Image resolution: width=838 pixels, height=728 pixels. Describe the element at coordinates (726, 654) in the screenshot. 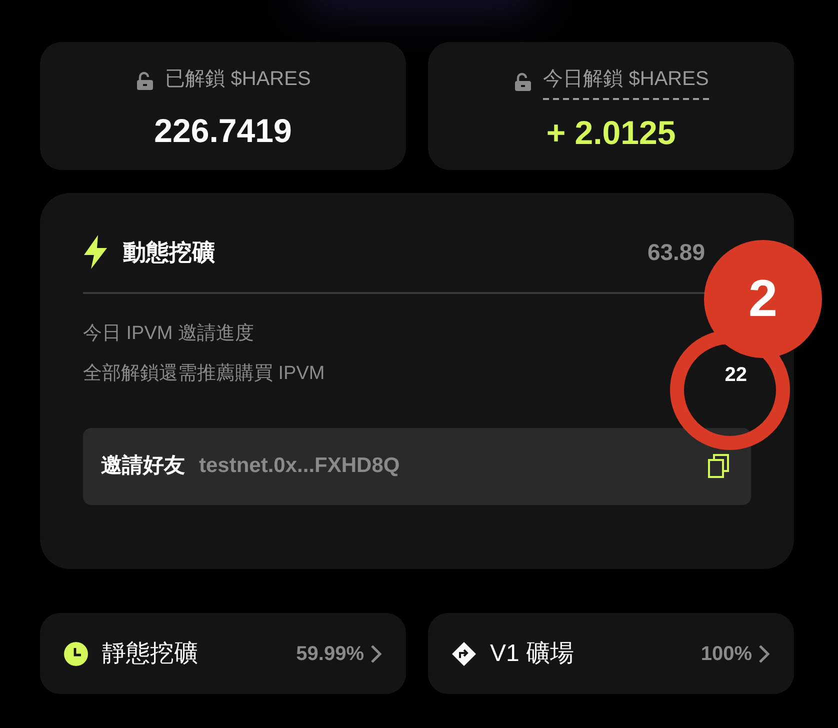

I see `percent-value: 100%` at that location.